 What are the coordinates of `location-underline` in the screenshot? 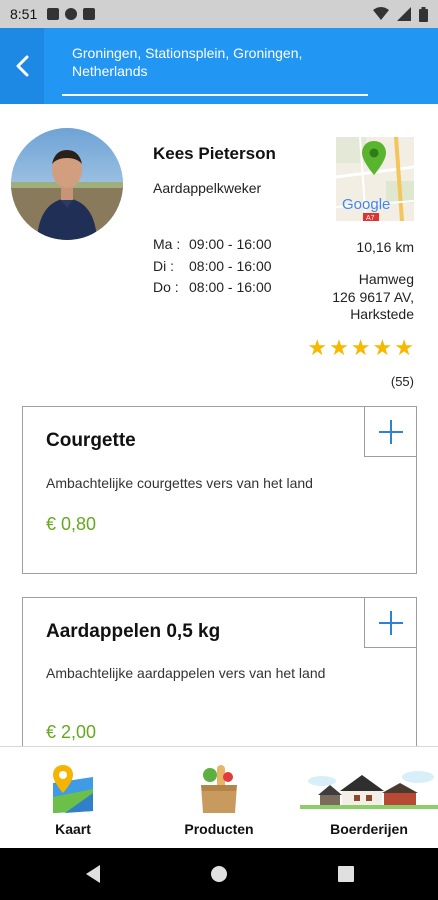 It's located at (215, 95).